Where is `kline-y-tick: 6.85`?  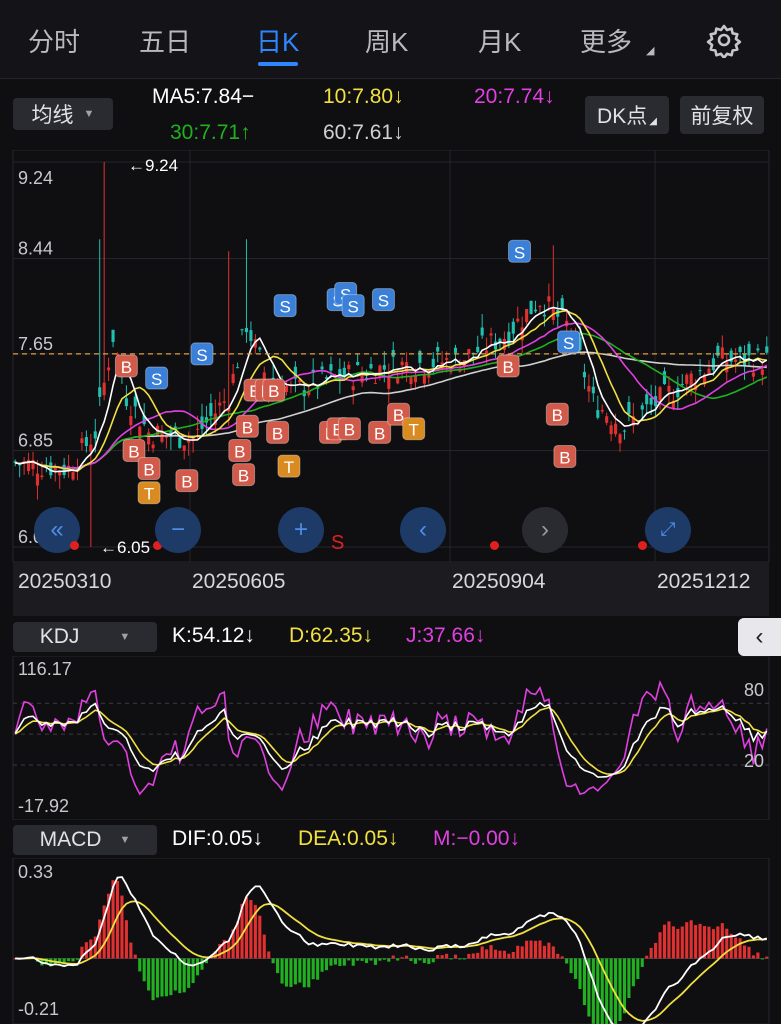 kline-y-tick: 6.85 is located at coordinates (35, 440).